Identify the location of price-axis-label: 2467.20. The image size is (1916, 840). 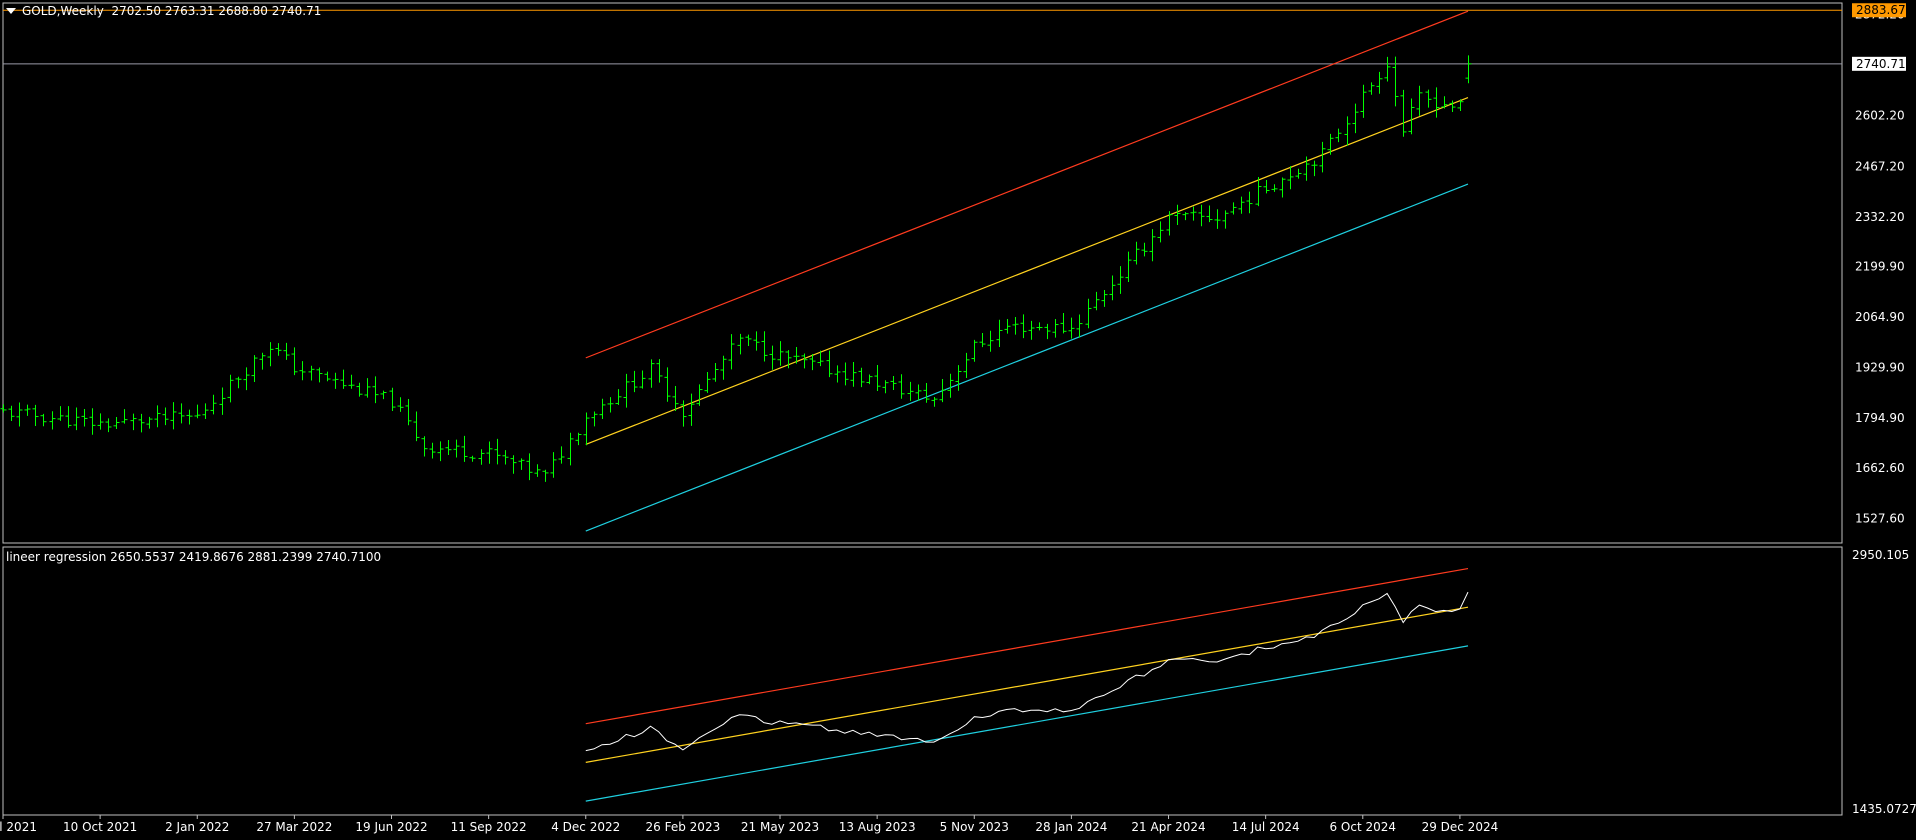
(1880, 166).